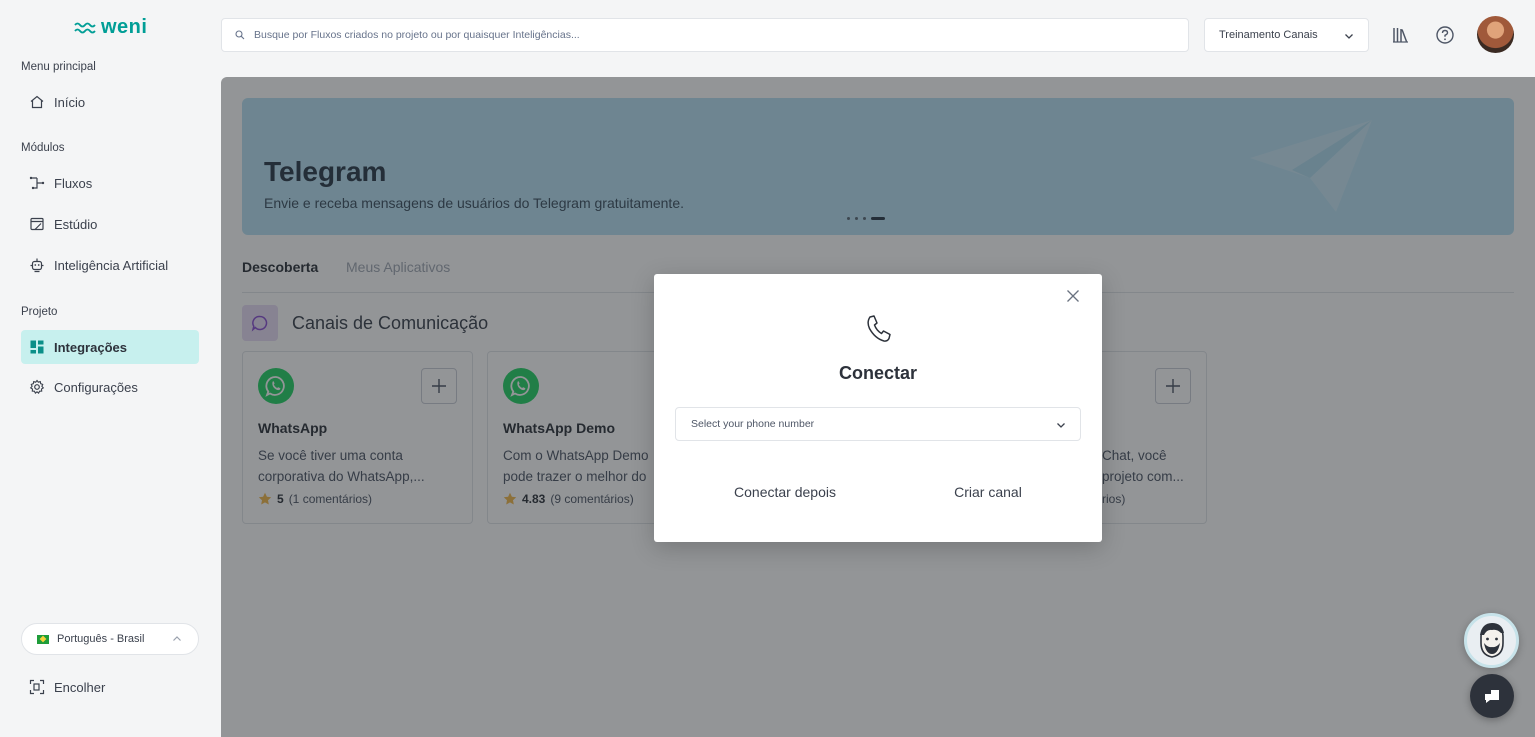 Image resolution: width=1535 pixels, height=737 pixels. What do you see at coordinates (39, 312) in the screenshot?
I see `section-label-projeto: Projeto` at bounding box center [39, 312].